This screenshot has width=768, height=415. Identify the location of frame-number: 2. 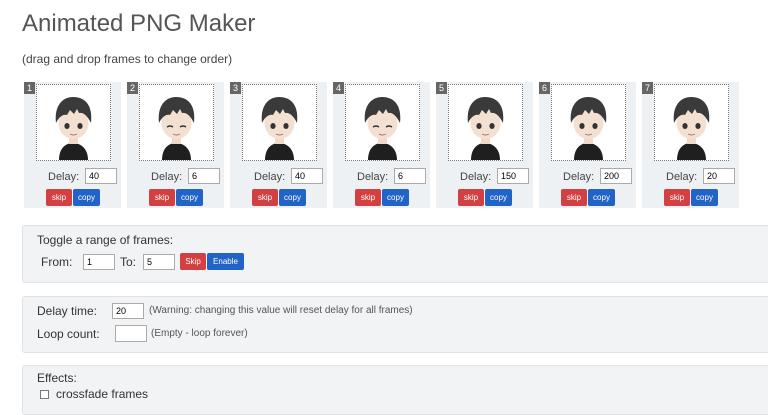
(132, 88).